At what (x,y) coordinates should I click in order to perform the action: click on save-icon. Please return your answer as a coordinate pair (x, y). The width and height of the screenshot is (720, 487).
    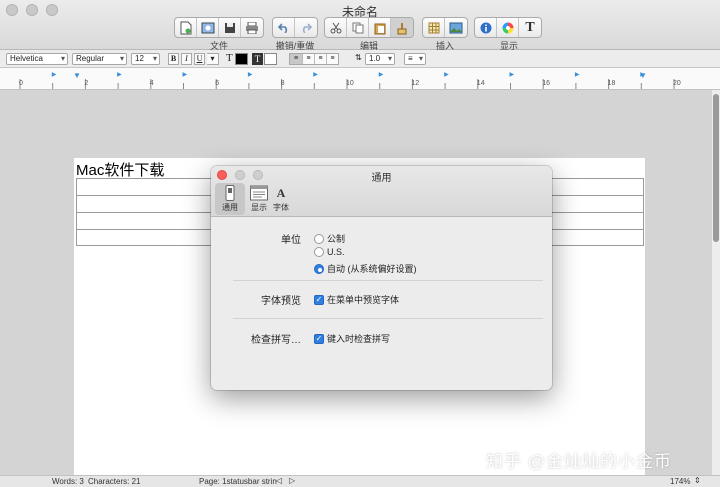
    Looking at the image, I should click on (230, 27).